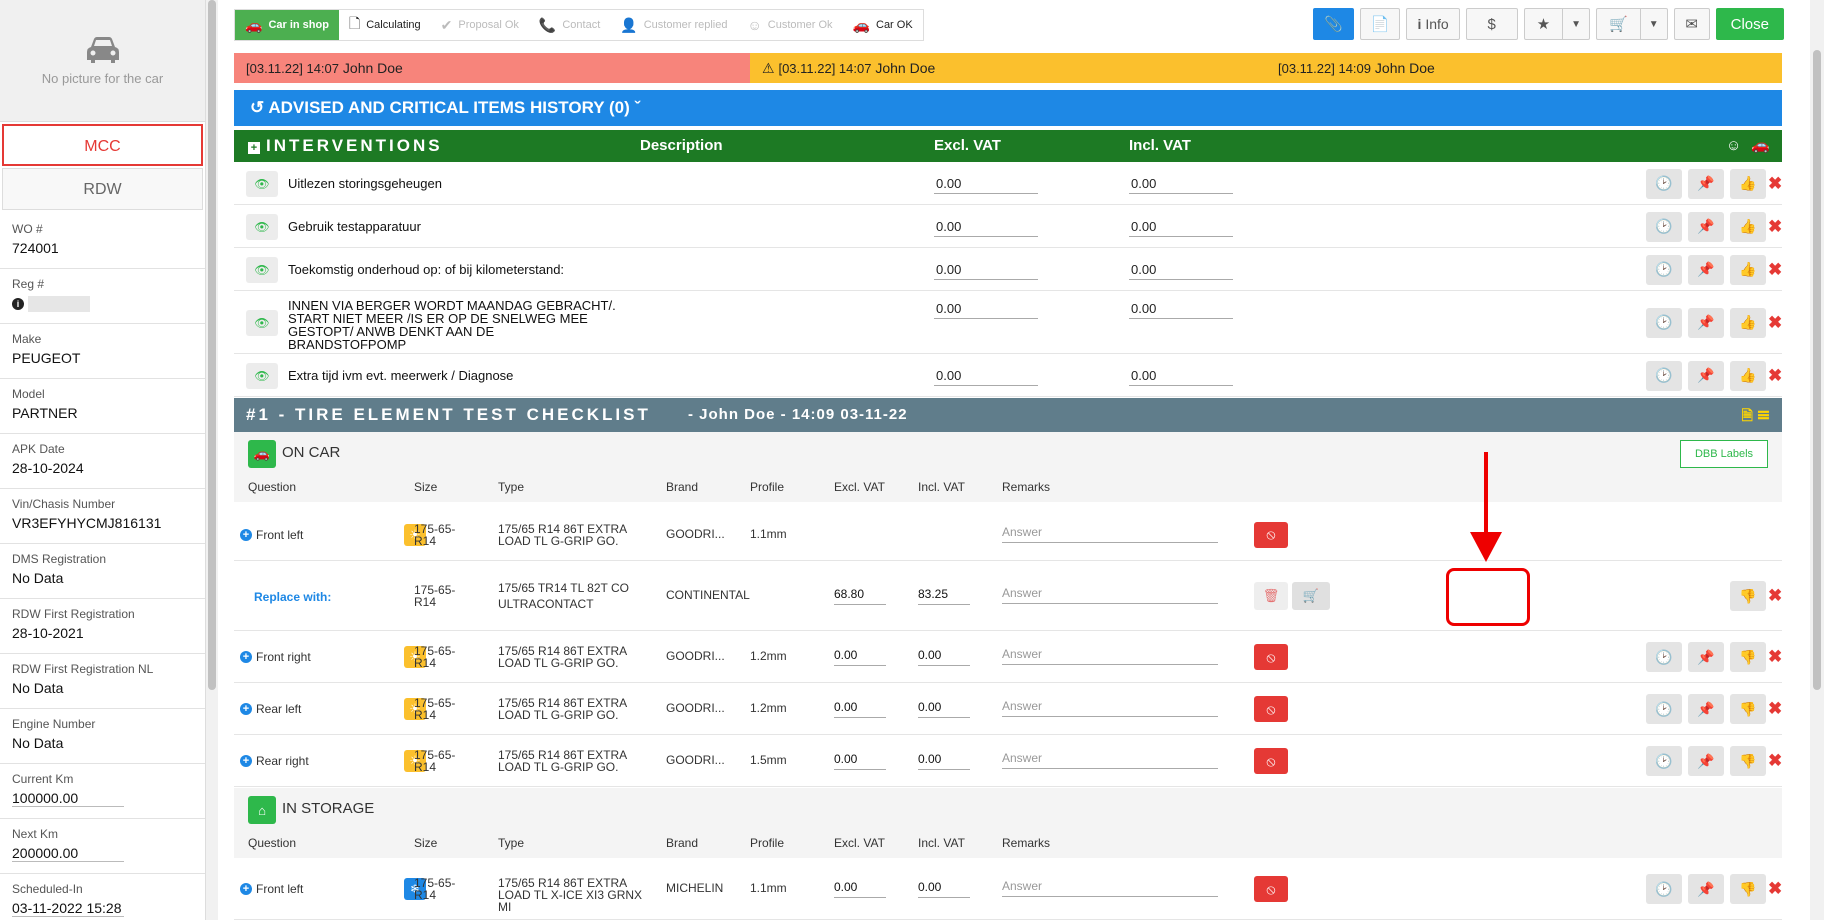 This screenshot has width=1824, height=920. I want to click on plus-square-icon: +, so click(254, 148).